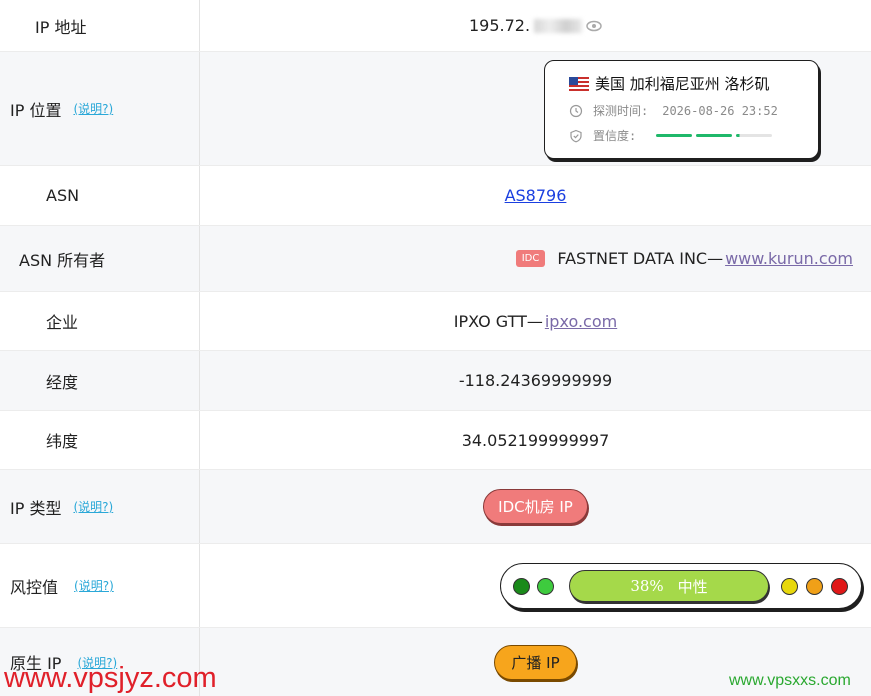 Image resolution: width=871 pixels, height=696 pixels. Describe the element at coordinates (581, 321) in the screenshot. I see `company-domain-link: ipxo.com` at that location.